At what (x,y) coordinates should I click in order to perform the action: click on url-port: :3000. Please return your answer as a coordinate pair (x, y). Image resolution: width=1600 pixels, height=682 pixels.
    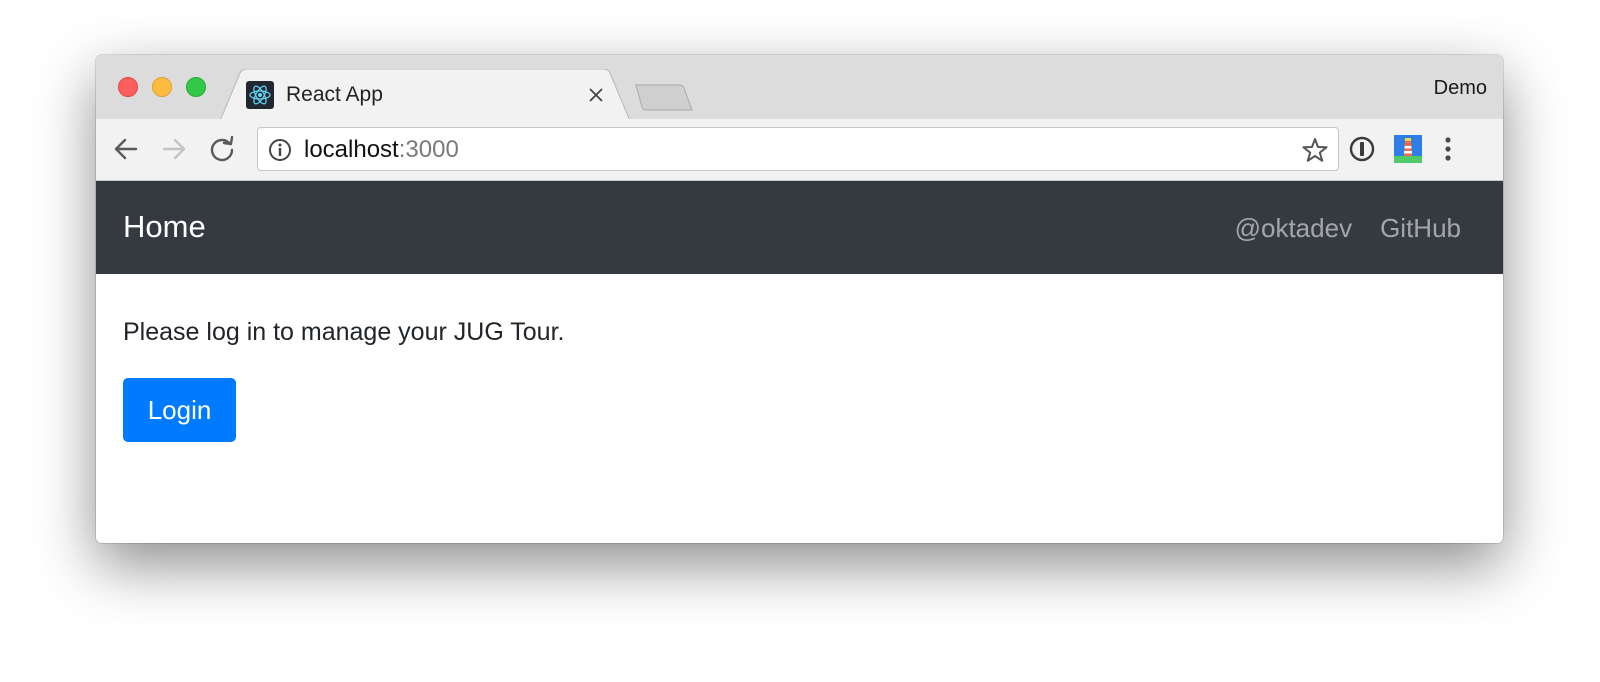
    Looking at the image, I should click on (428, 149).